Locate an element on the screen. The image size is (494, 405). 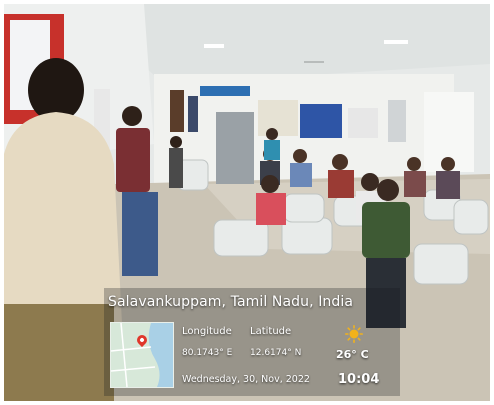
map-thumbnail is located at coordinates (142, 355).